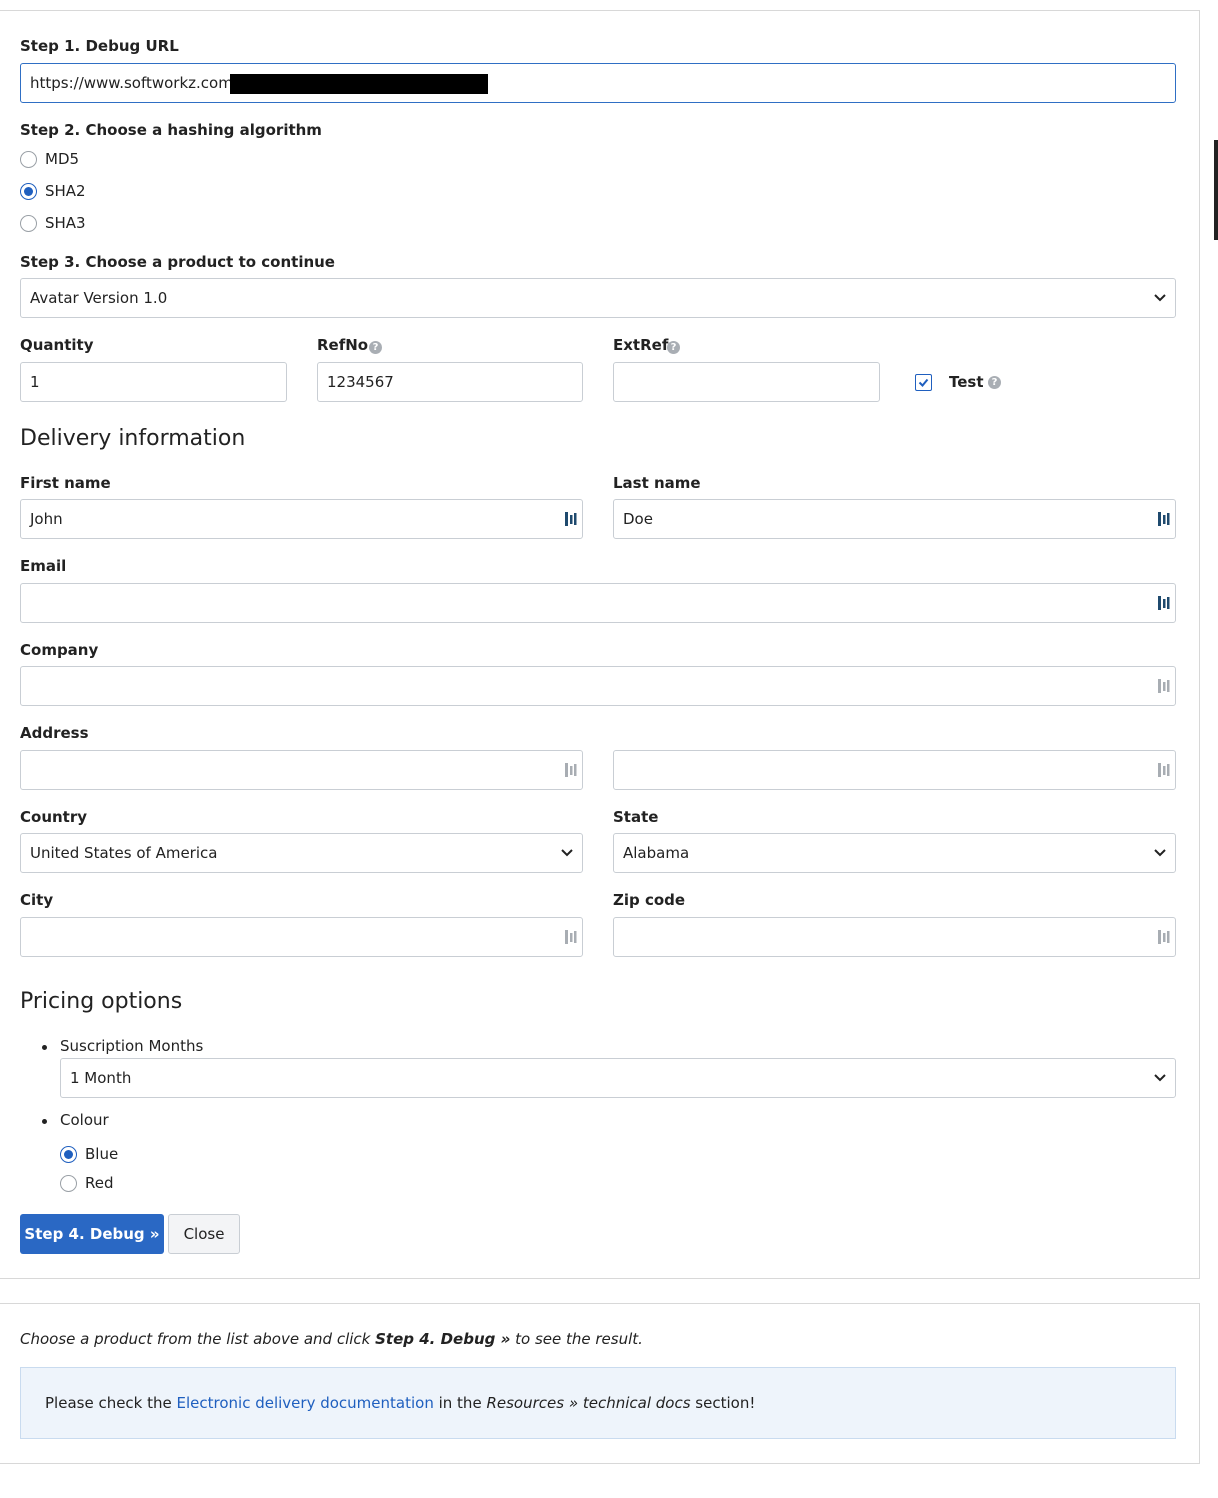 The height and width of the screenshot is (1498, 1218). I want to click on debug-url-value: https://www.softworkz.com, so click(131, 83).